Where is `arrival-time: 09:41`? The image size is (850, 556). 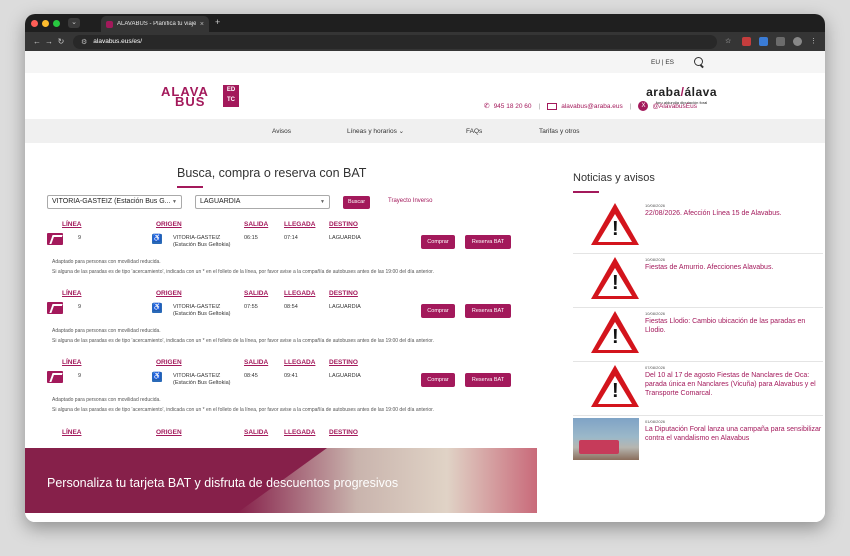 arrival-time: 09:41 is located at coordinates (291, 376).